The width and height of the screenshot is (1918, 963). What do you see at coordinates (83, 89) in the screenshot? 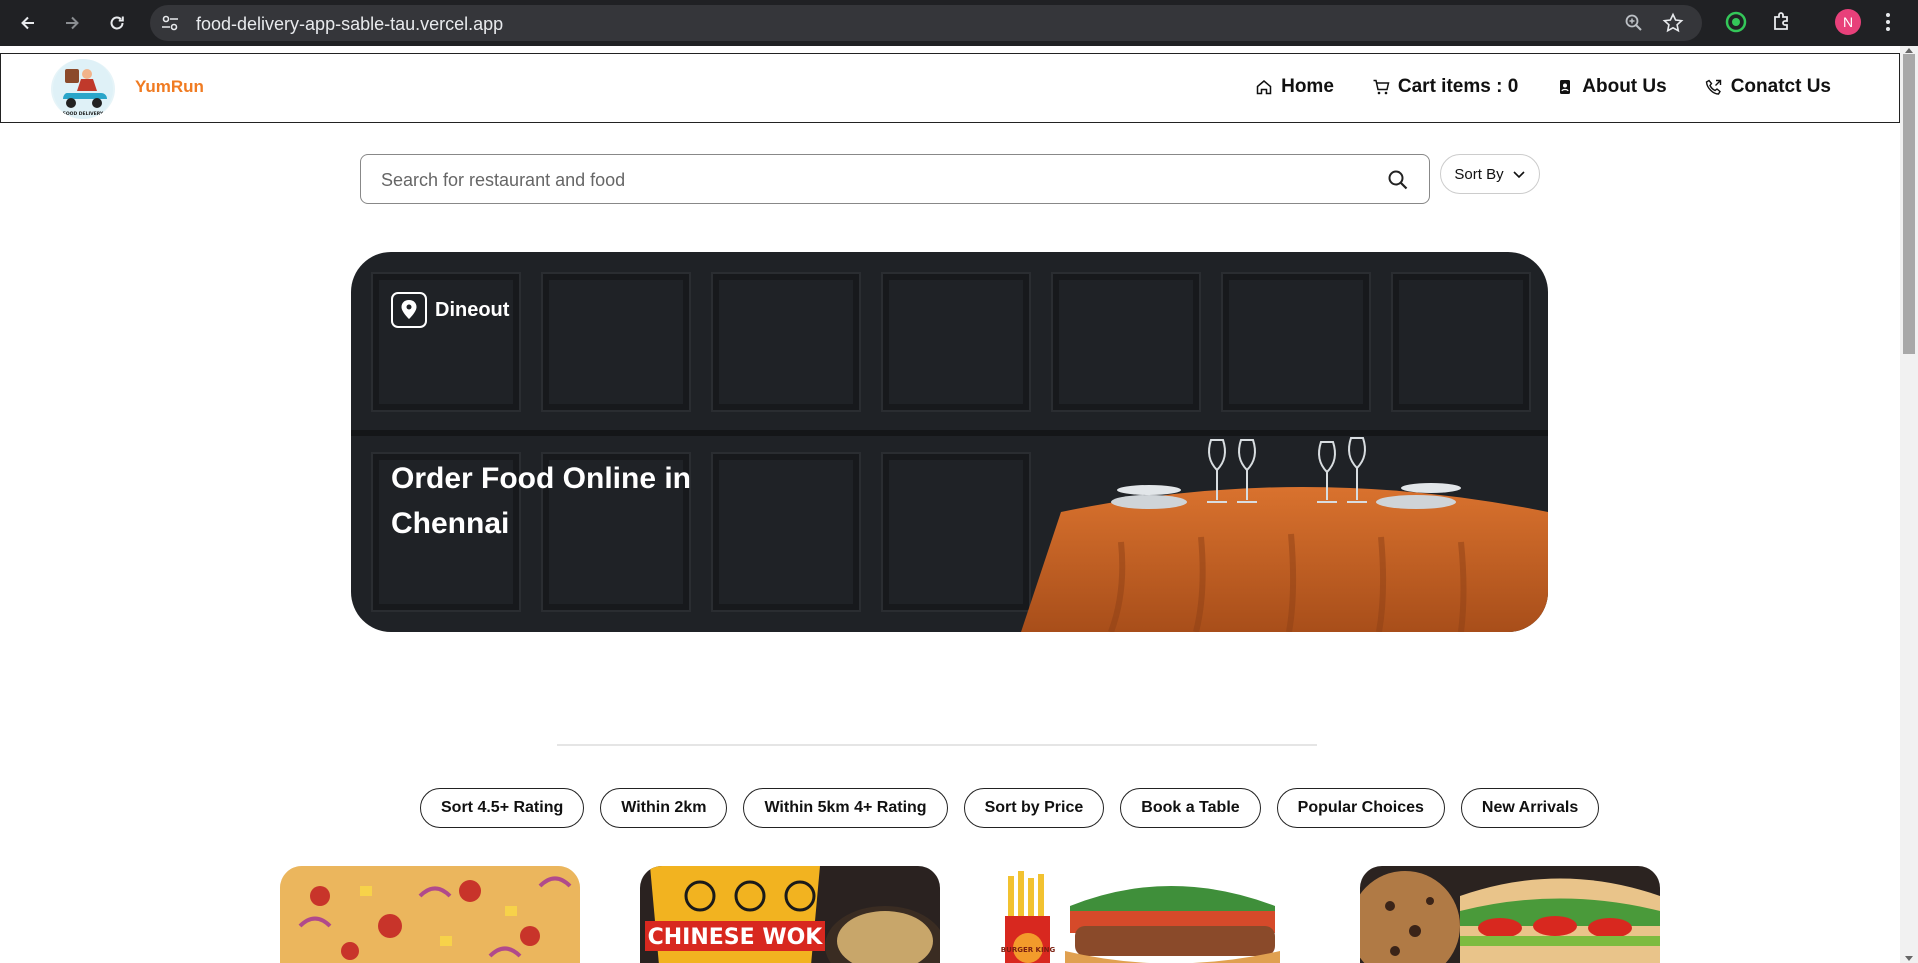
I see `brand-logo: FOOD DELIVERY` at bounding box center [83, 89].